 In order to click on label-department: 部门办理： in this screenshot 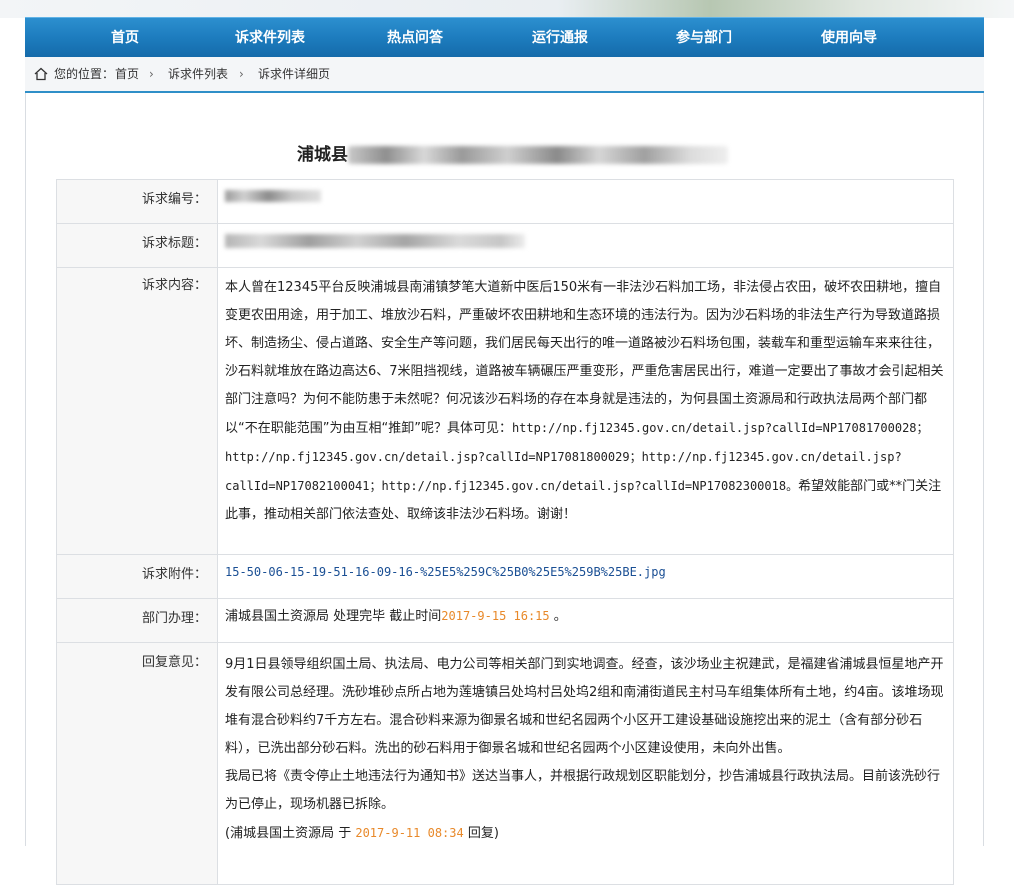, I will do `click(137, 620)`.